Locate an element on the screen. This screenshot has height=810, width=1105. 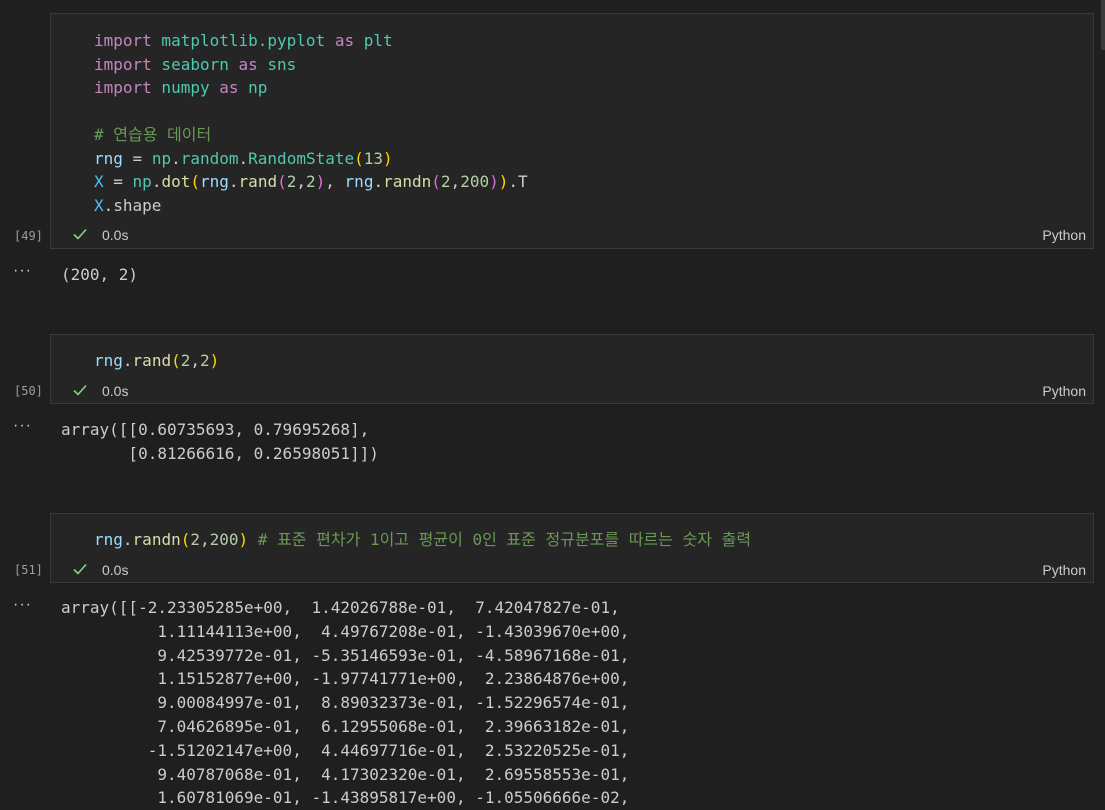
code-token: RandomState is located at coordinates (301, 158).